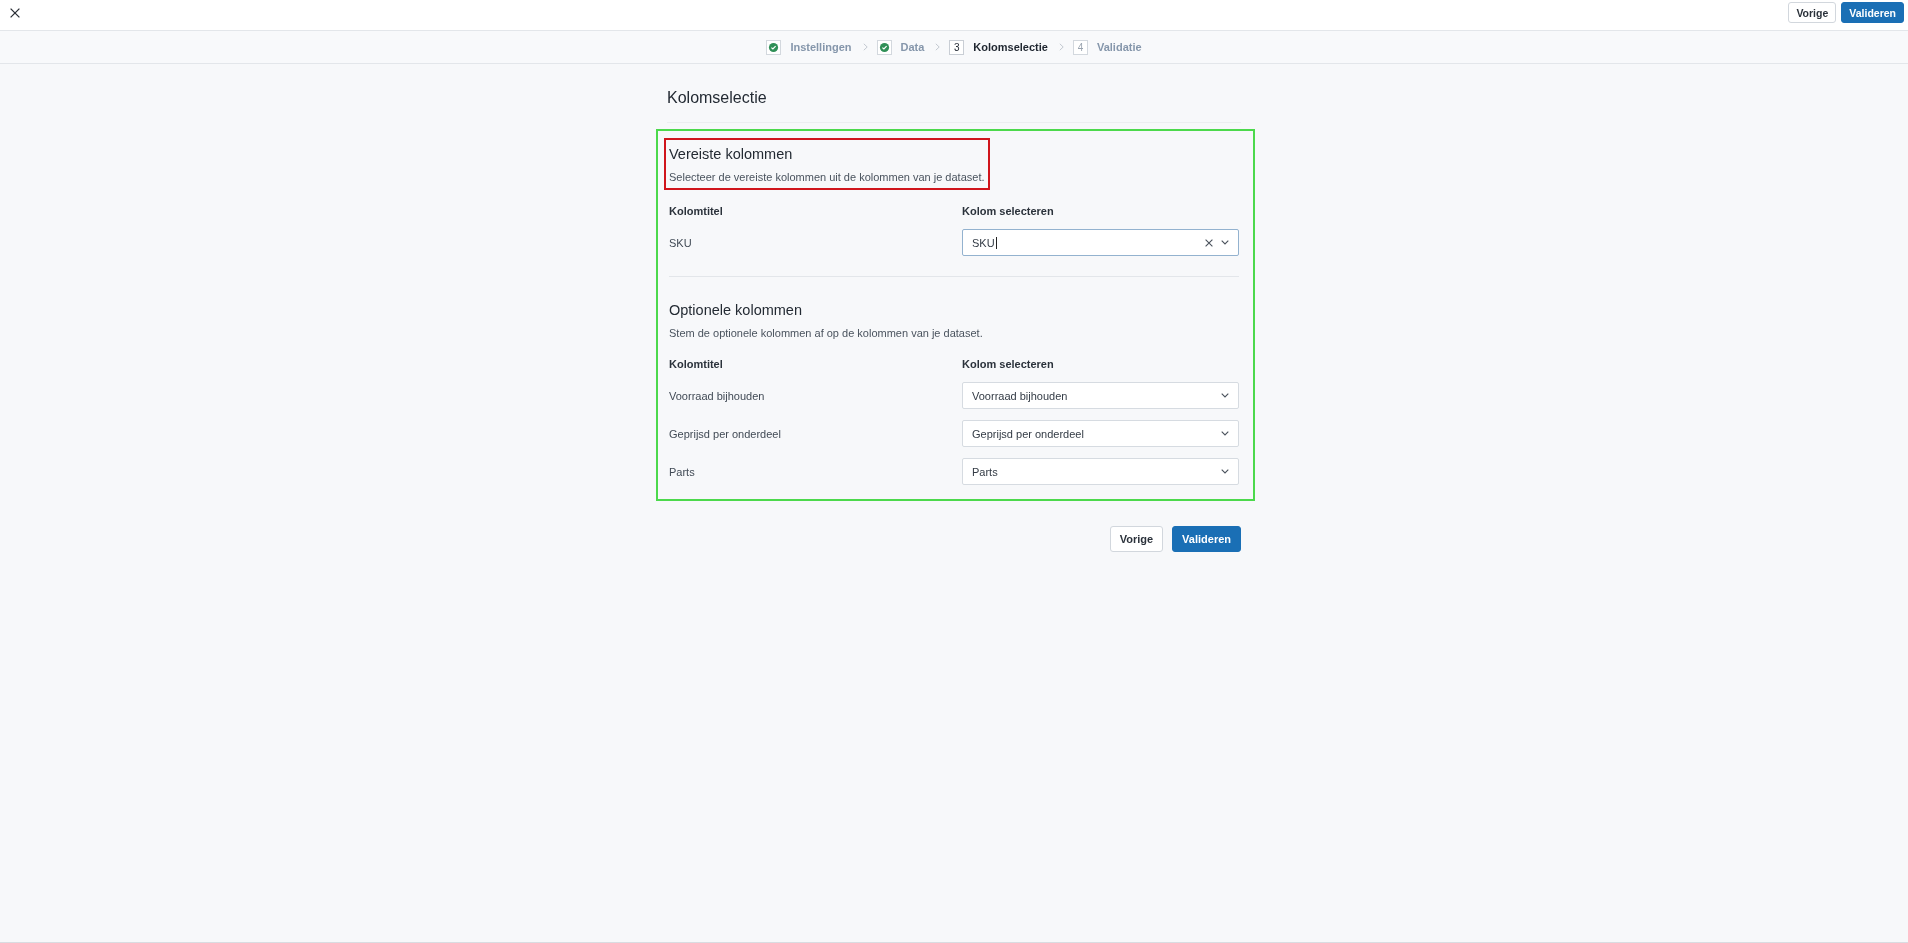 Image resolution: width=1908 pixels, height=943 pixels. I want to click on step-number: 3, so click(957, 47).